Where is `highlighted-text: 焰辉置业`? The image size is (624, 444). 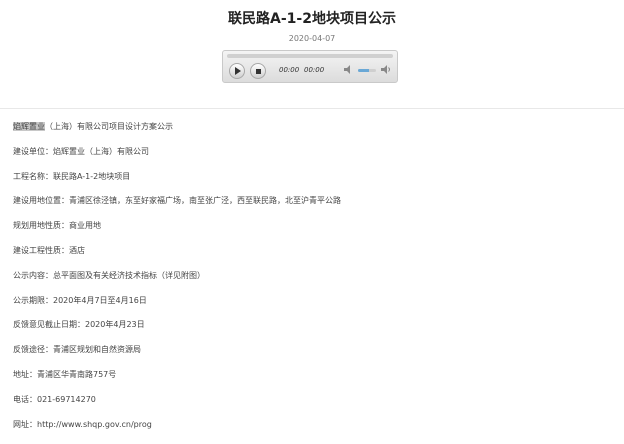 highlighted-text: 焰辉置业 is located at coordinates (29, 126).